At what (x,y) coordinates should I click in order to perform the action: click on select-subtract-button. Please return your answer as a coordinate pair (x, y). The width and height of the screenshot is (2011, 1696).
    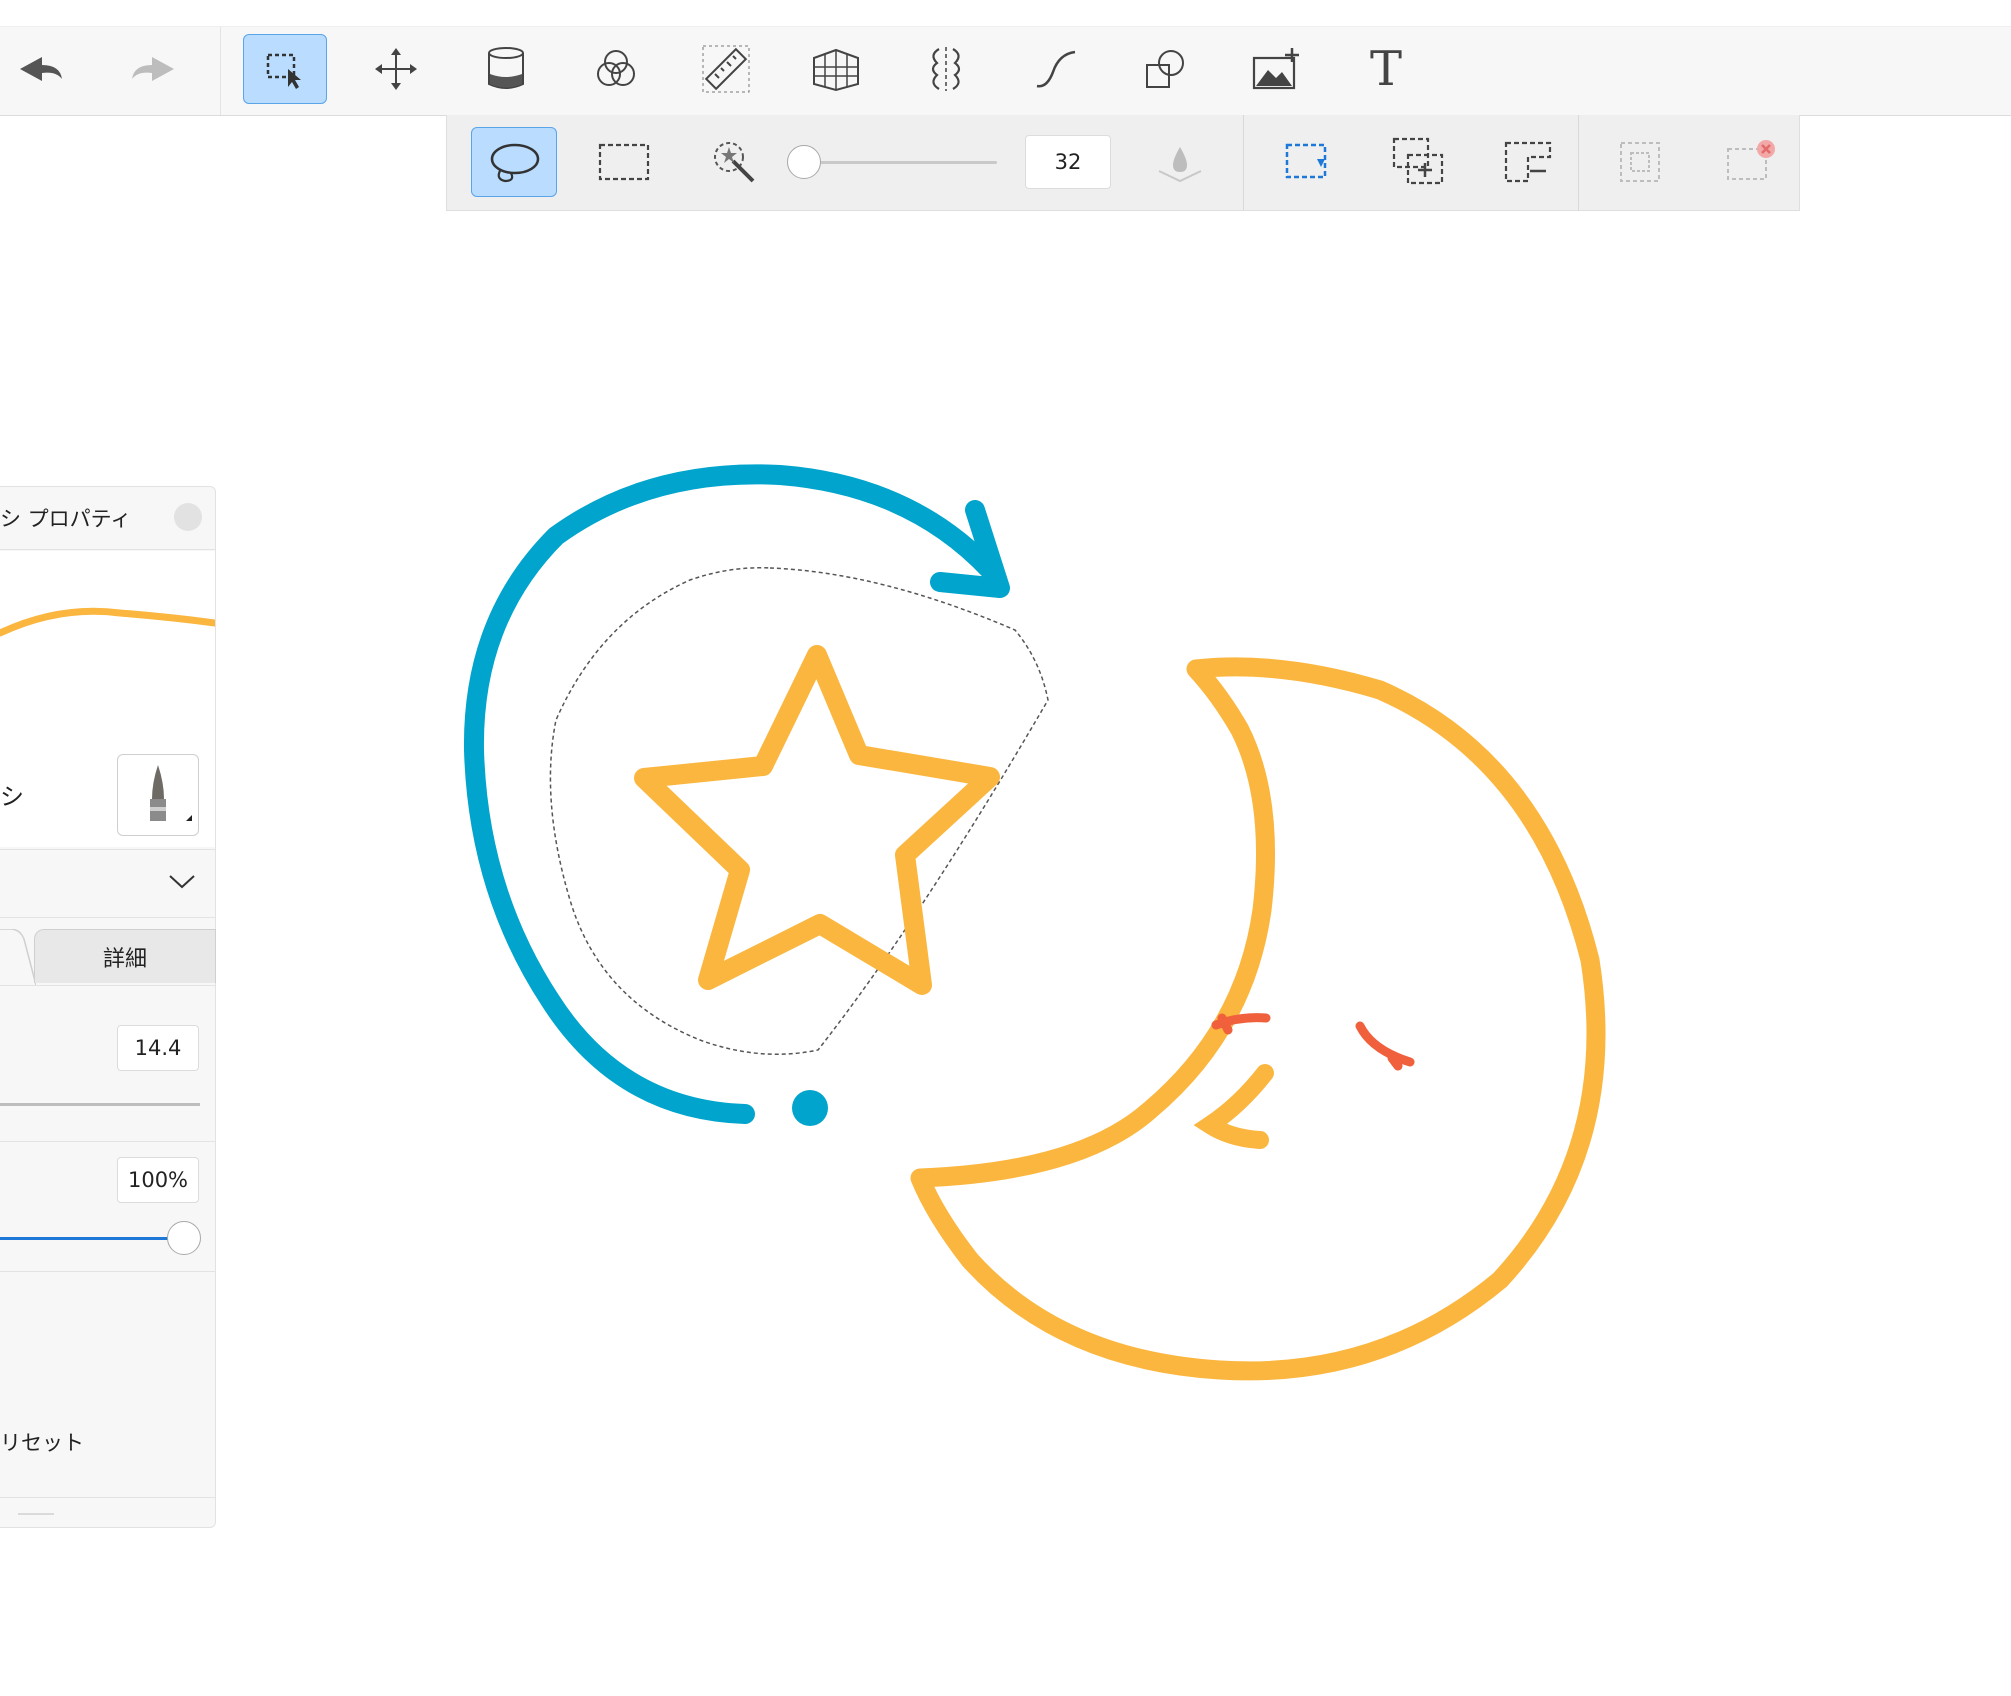
    Looking at the image, I should click on (1528, 162).